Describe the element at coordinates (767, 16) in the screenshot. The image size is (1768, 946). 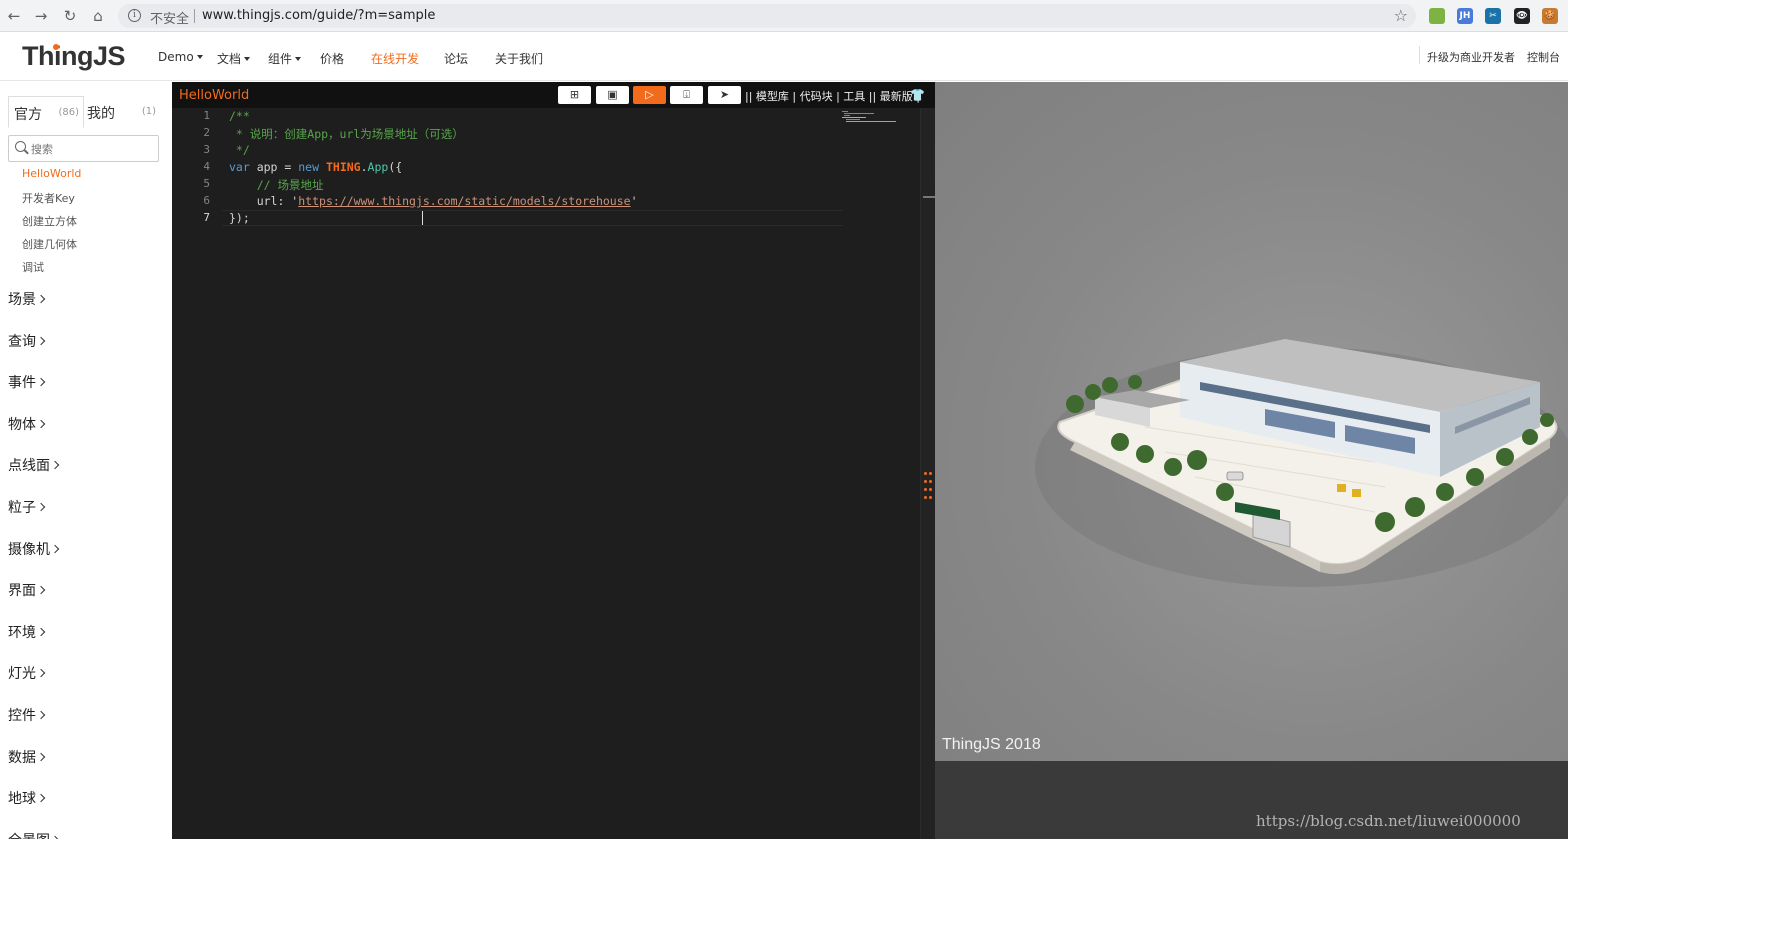
I see `address-bar: i 不安全 www.thingjs.com/guide/?m=sample ☆` at that location.